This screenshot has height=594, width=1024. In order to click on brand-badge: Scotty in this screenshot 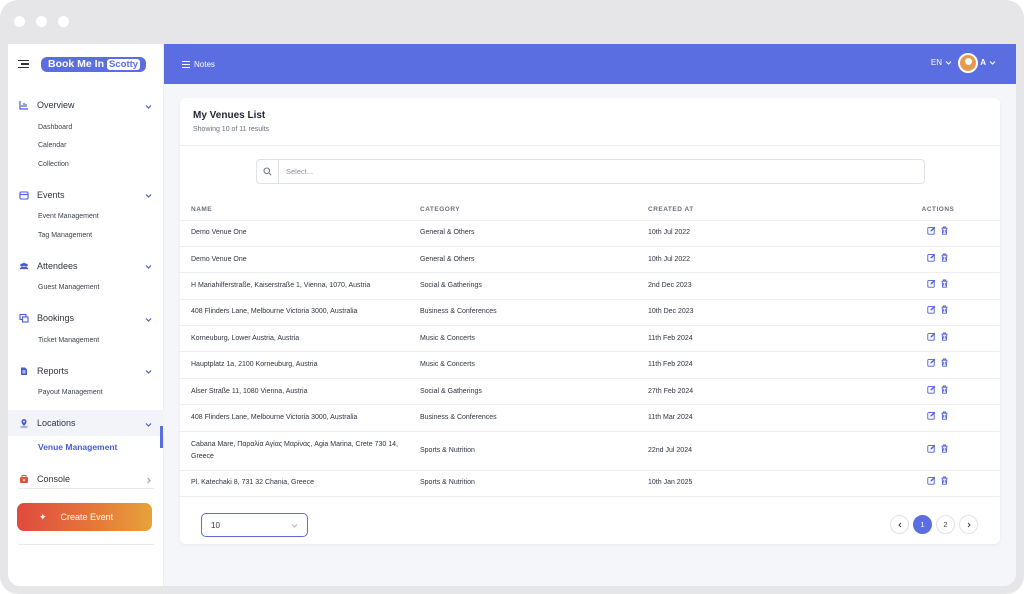, I will do `click(124, 64)`.